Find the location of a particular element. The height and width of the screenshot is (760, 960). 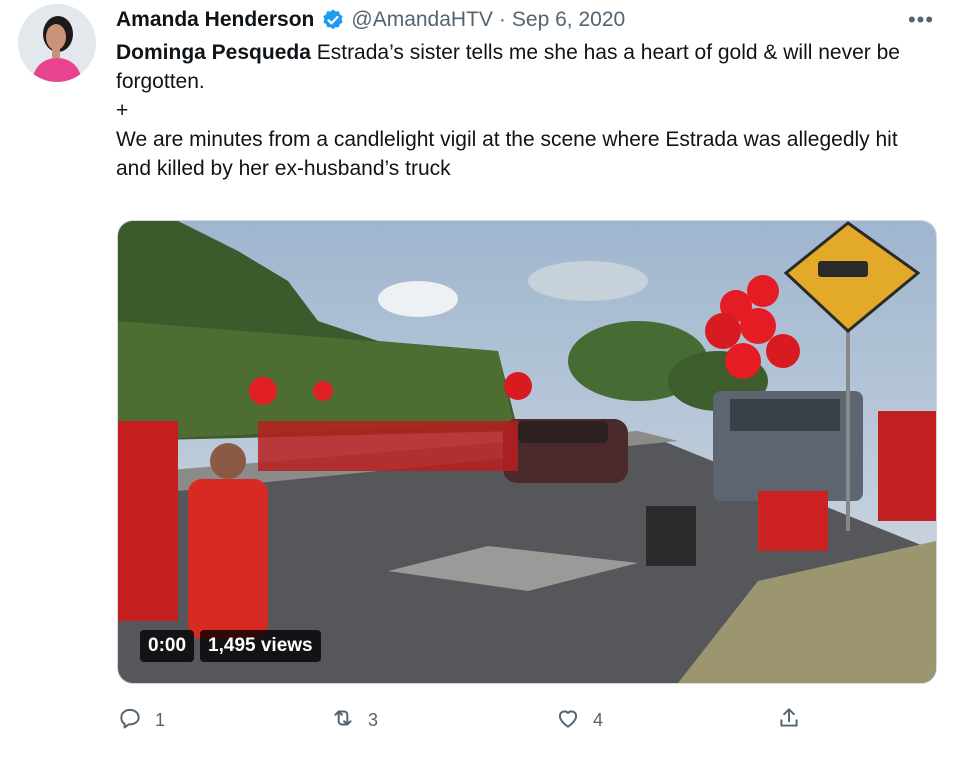

avatar is located at coordinates (57, 43).